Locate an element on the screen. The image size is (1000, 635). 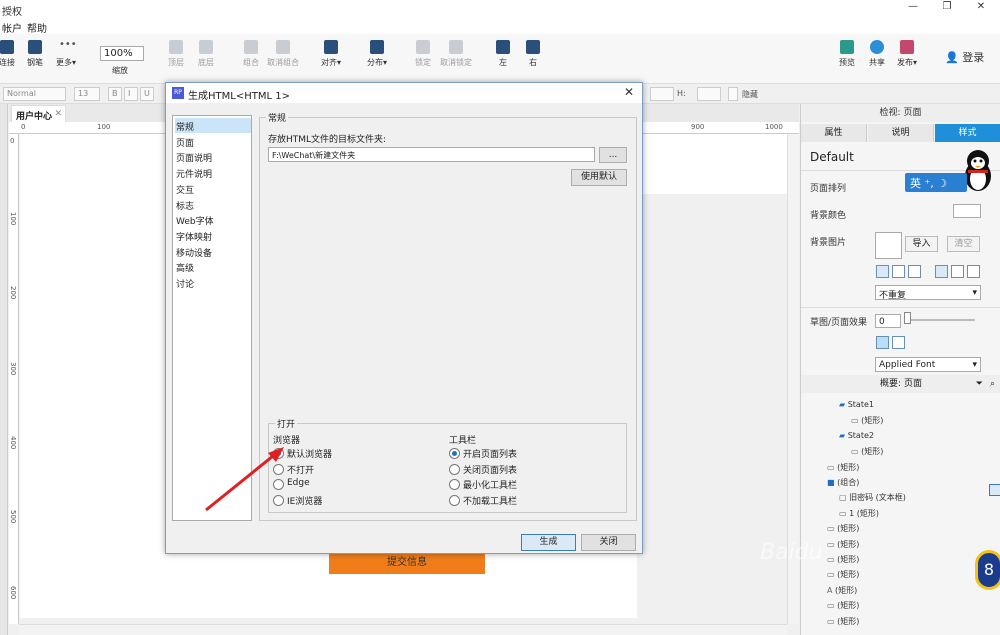
bg-image-label: 背景图片 is located at coordinates (828, 243).